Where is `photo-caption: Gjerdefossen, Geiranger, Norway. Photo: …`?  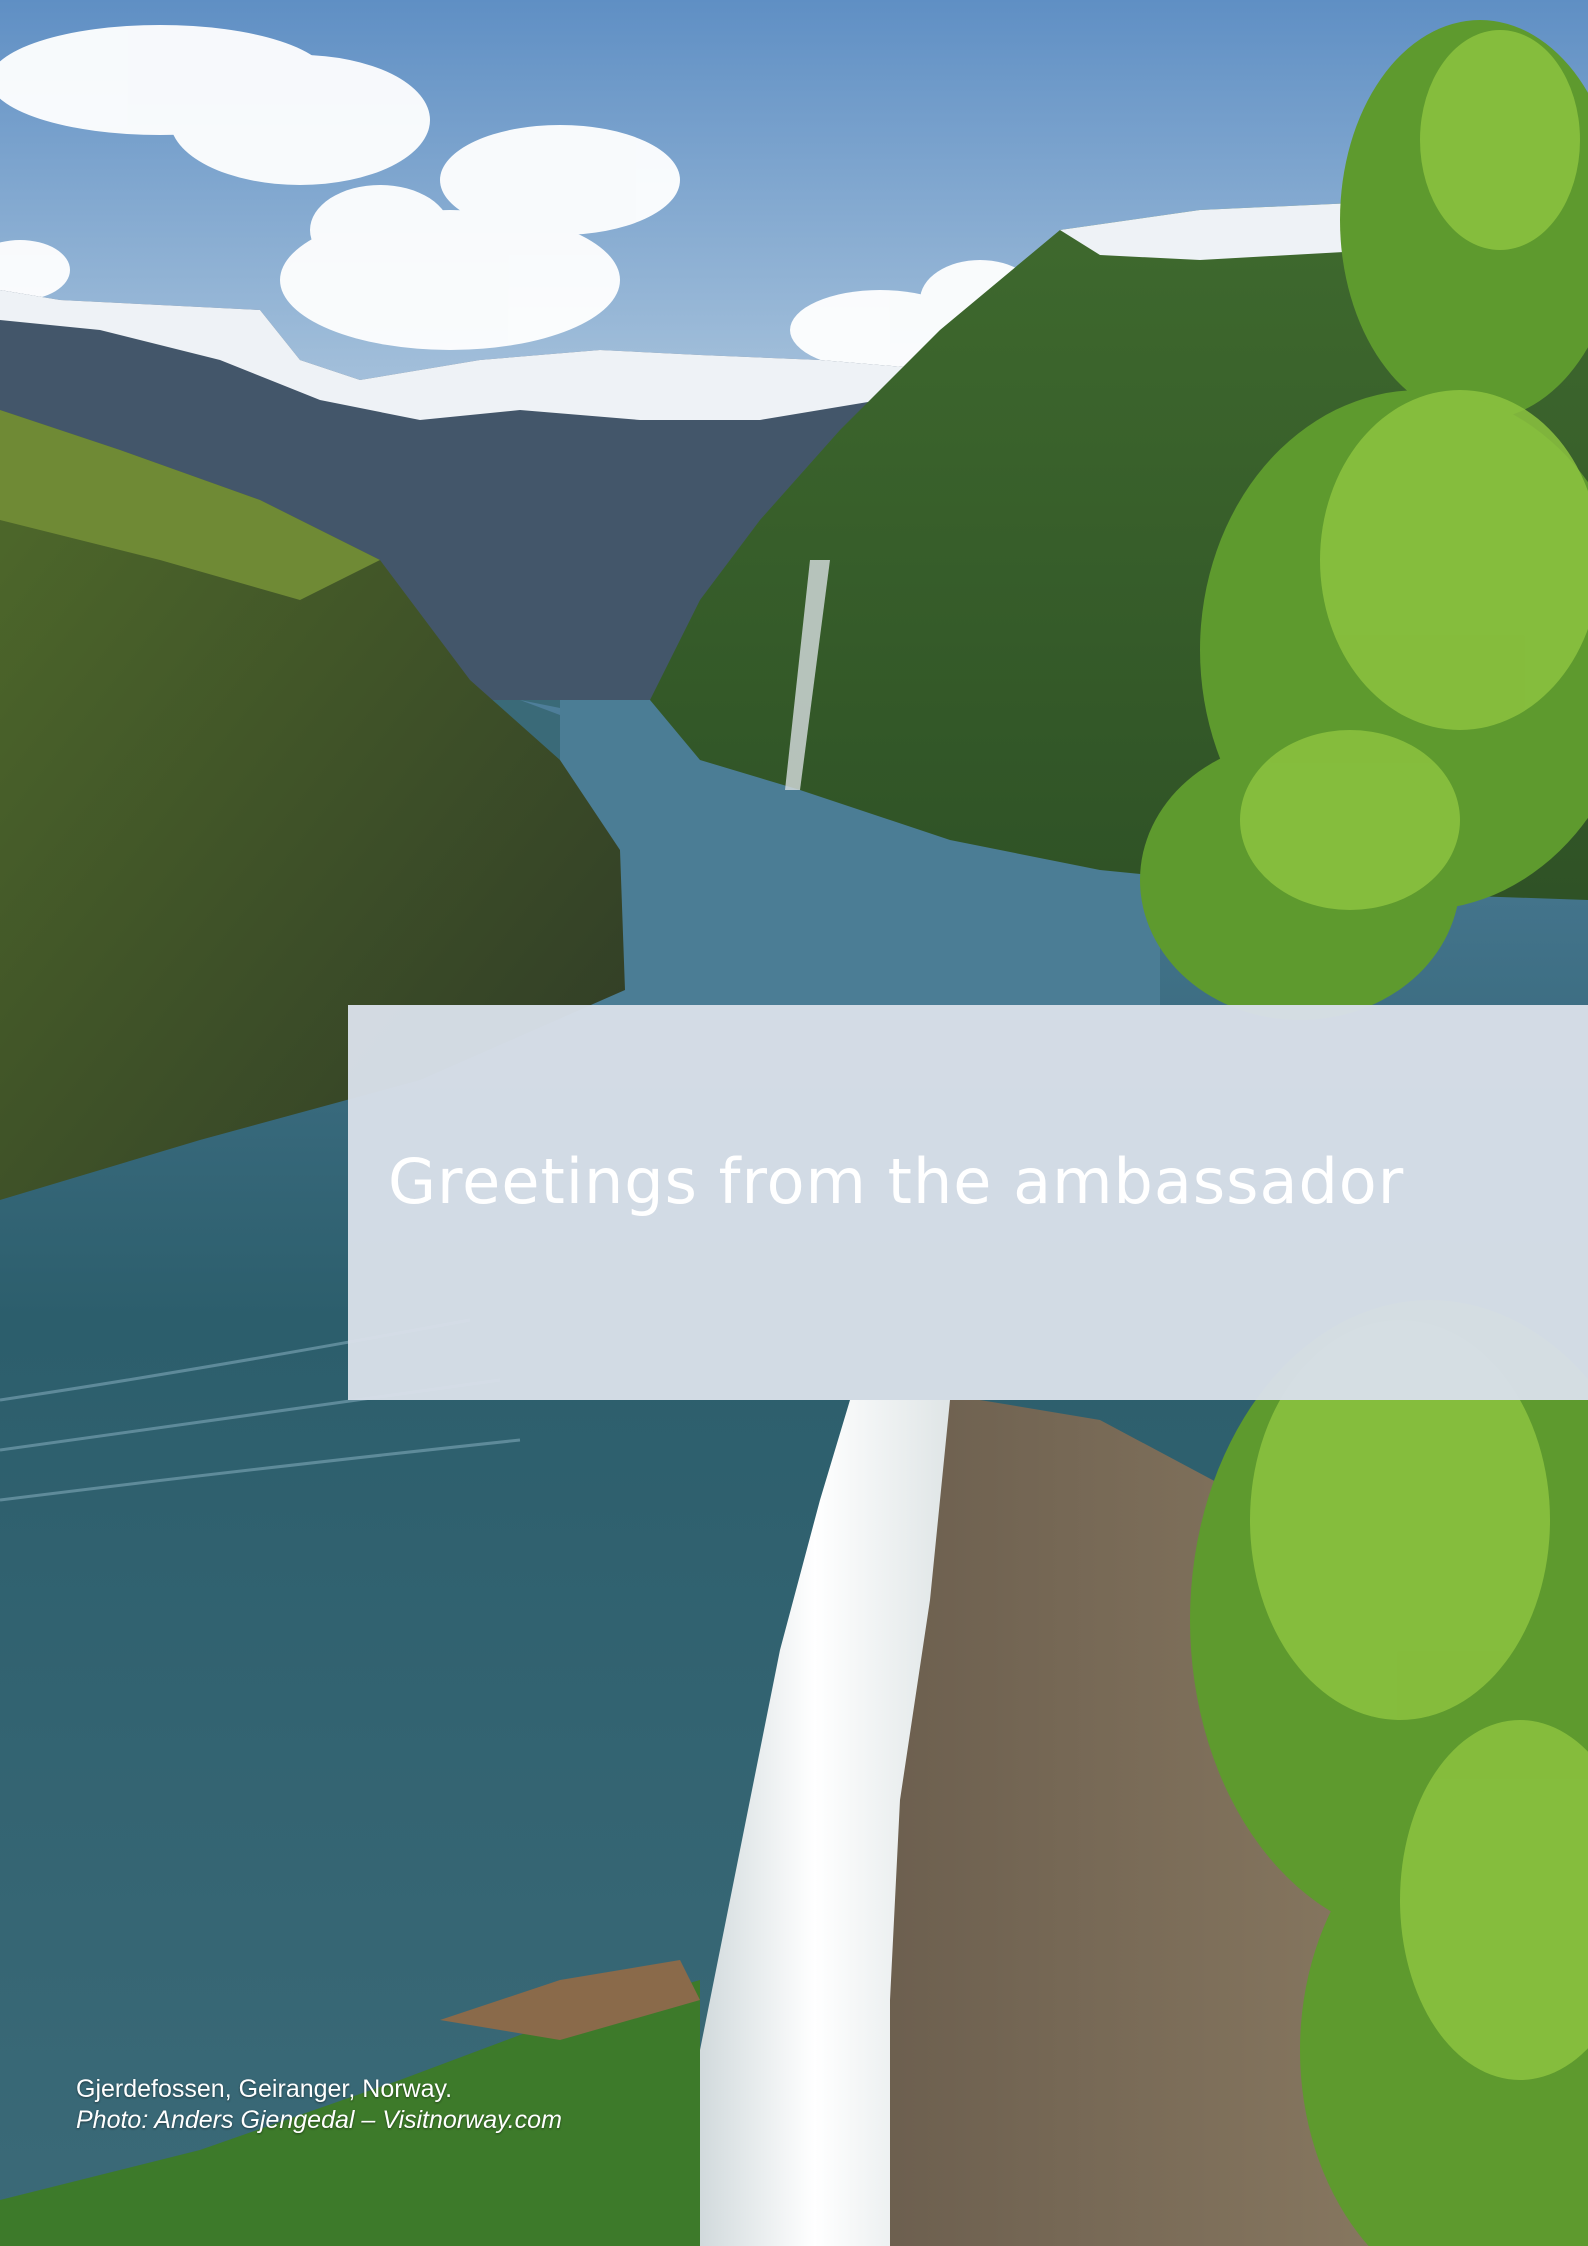
photo-caption: Gjerdefossen, Geiranger, Norway. Photo: … is located at coordinates (319, 2105).